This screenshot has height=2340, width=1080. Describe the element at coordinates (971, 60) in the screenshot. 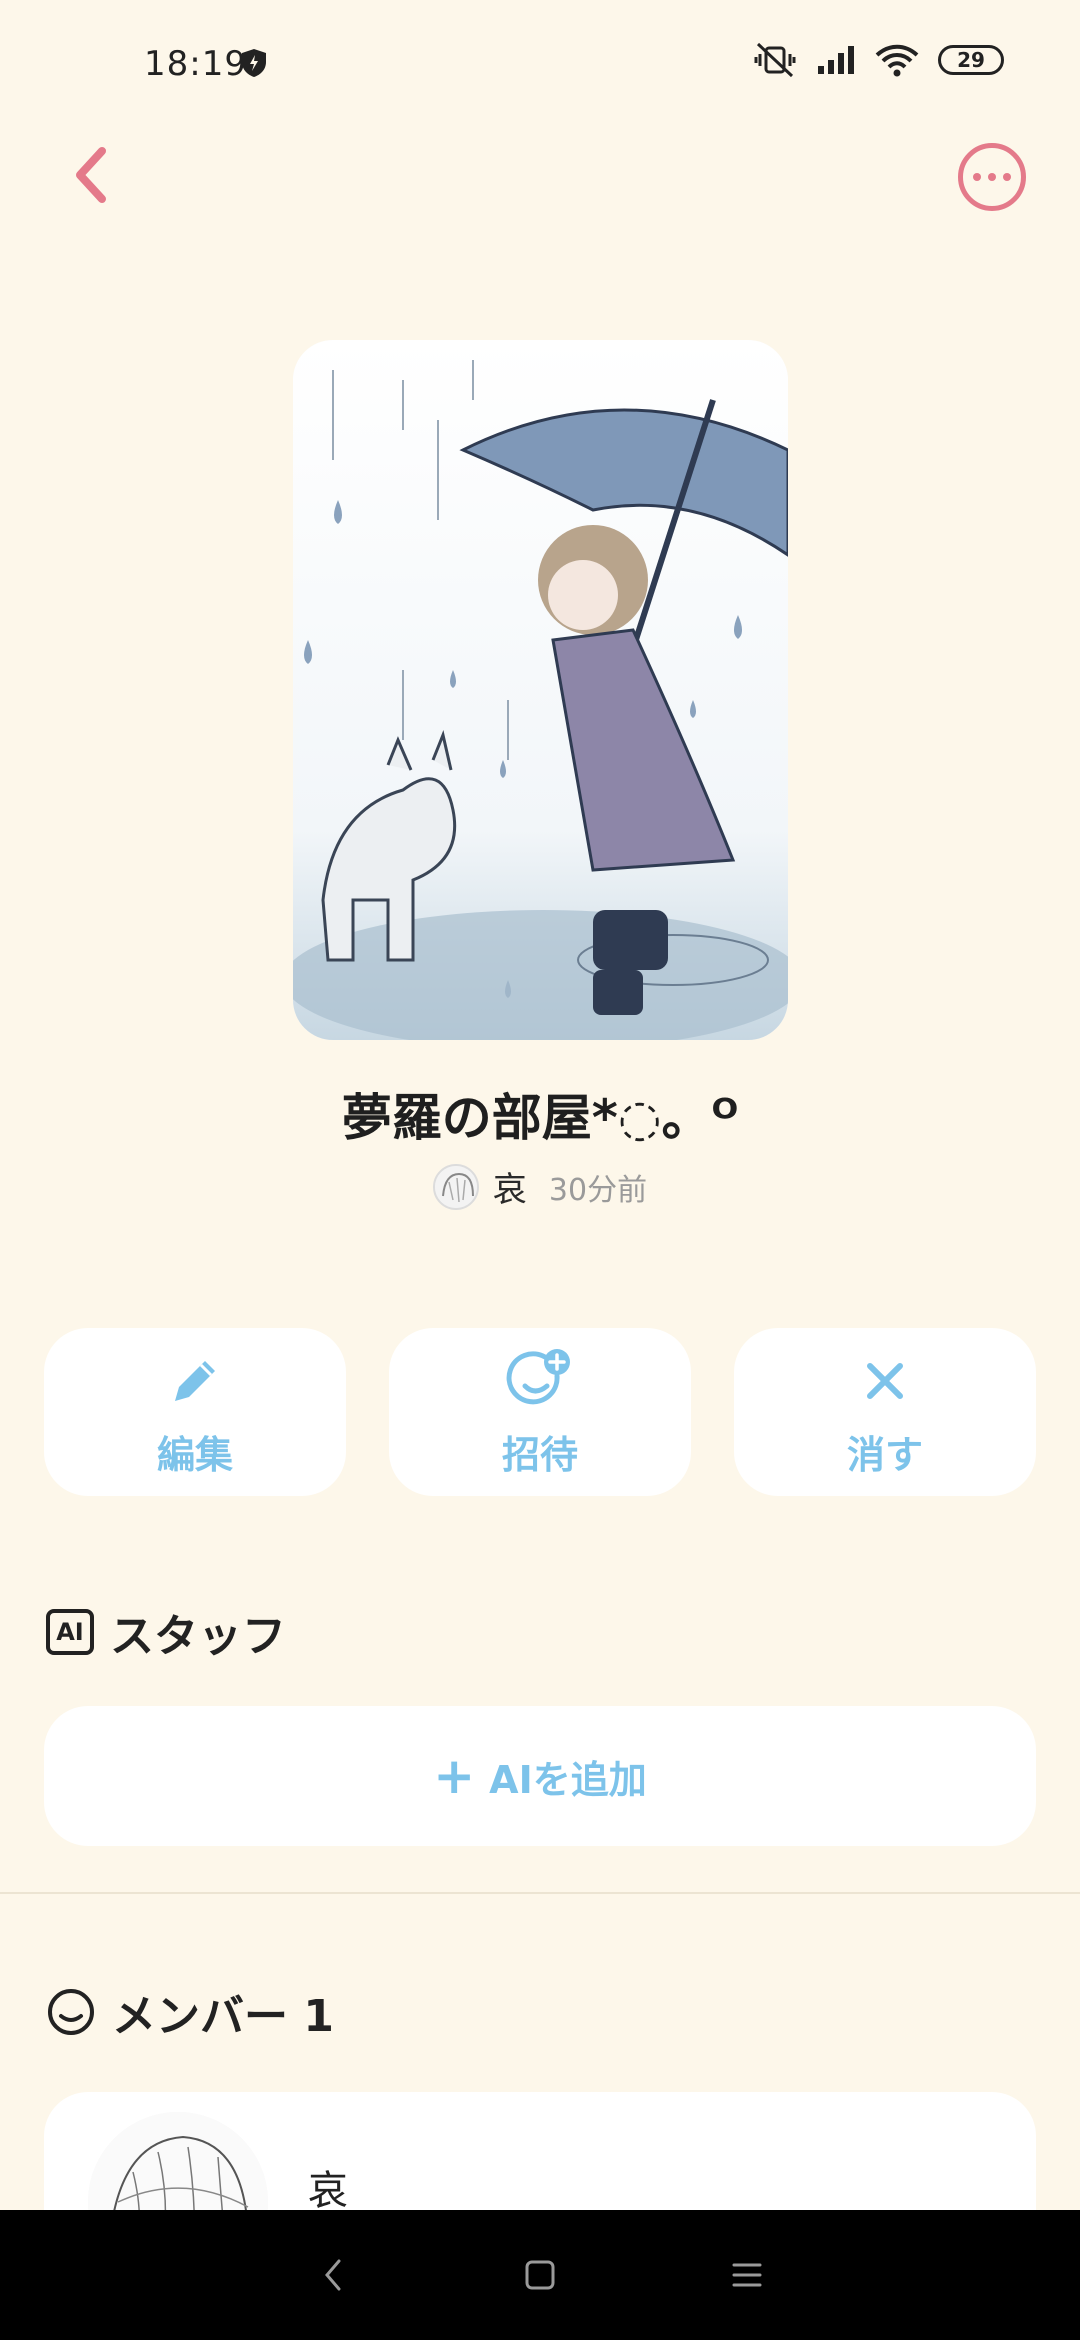

I see `battery-indicator: 29` at that location.